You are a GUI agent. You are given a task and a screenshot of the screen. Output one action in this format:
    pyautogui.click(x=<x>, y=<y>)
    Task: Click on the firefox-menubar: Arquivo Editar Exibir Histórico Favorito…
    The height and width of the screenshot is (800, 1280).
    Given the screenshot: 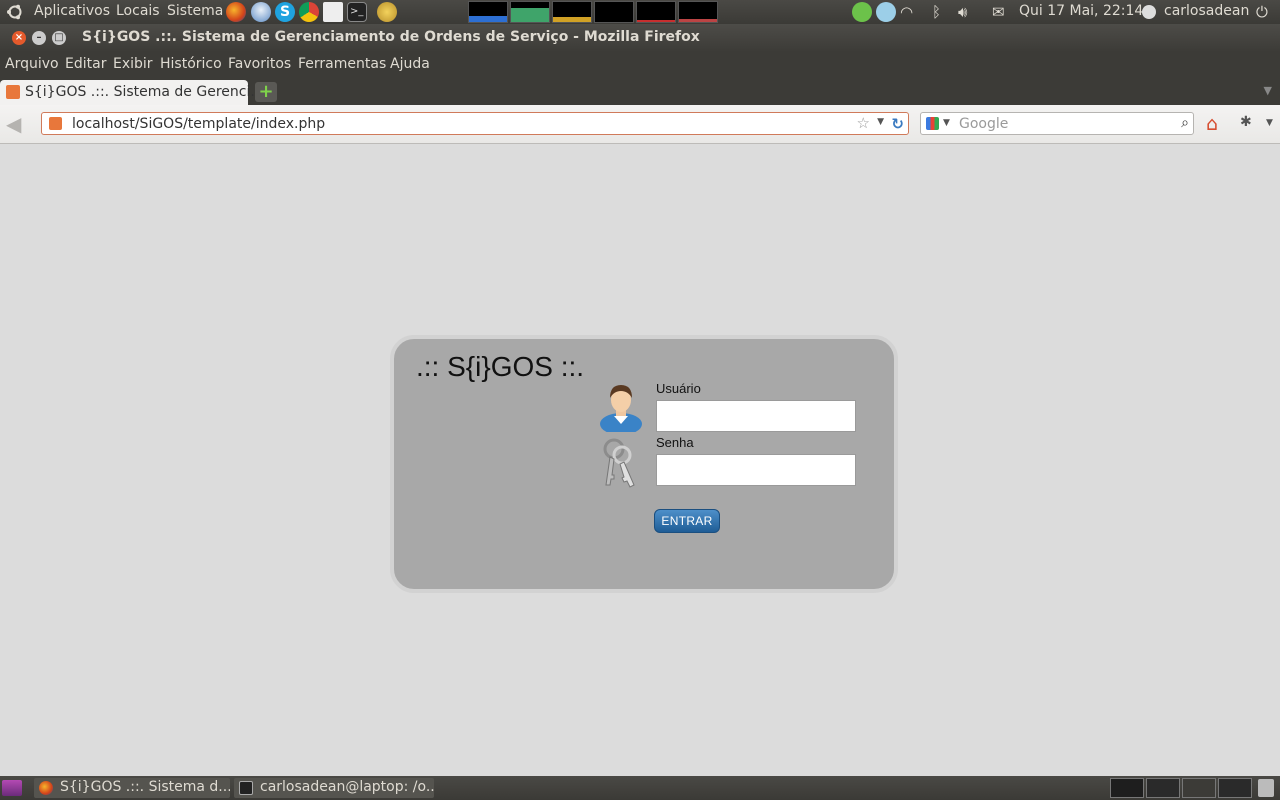 What is the action you would take?
    pyautogui.click(x=640, y=65)
    